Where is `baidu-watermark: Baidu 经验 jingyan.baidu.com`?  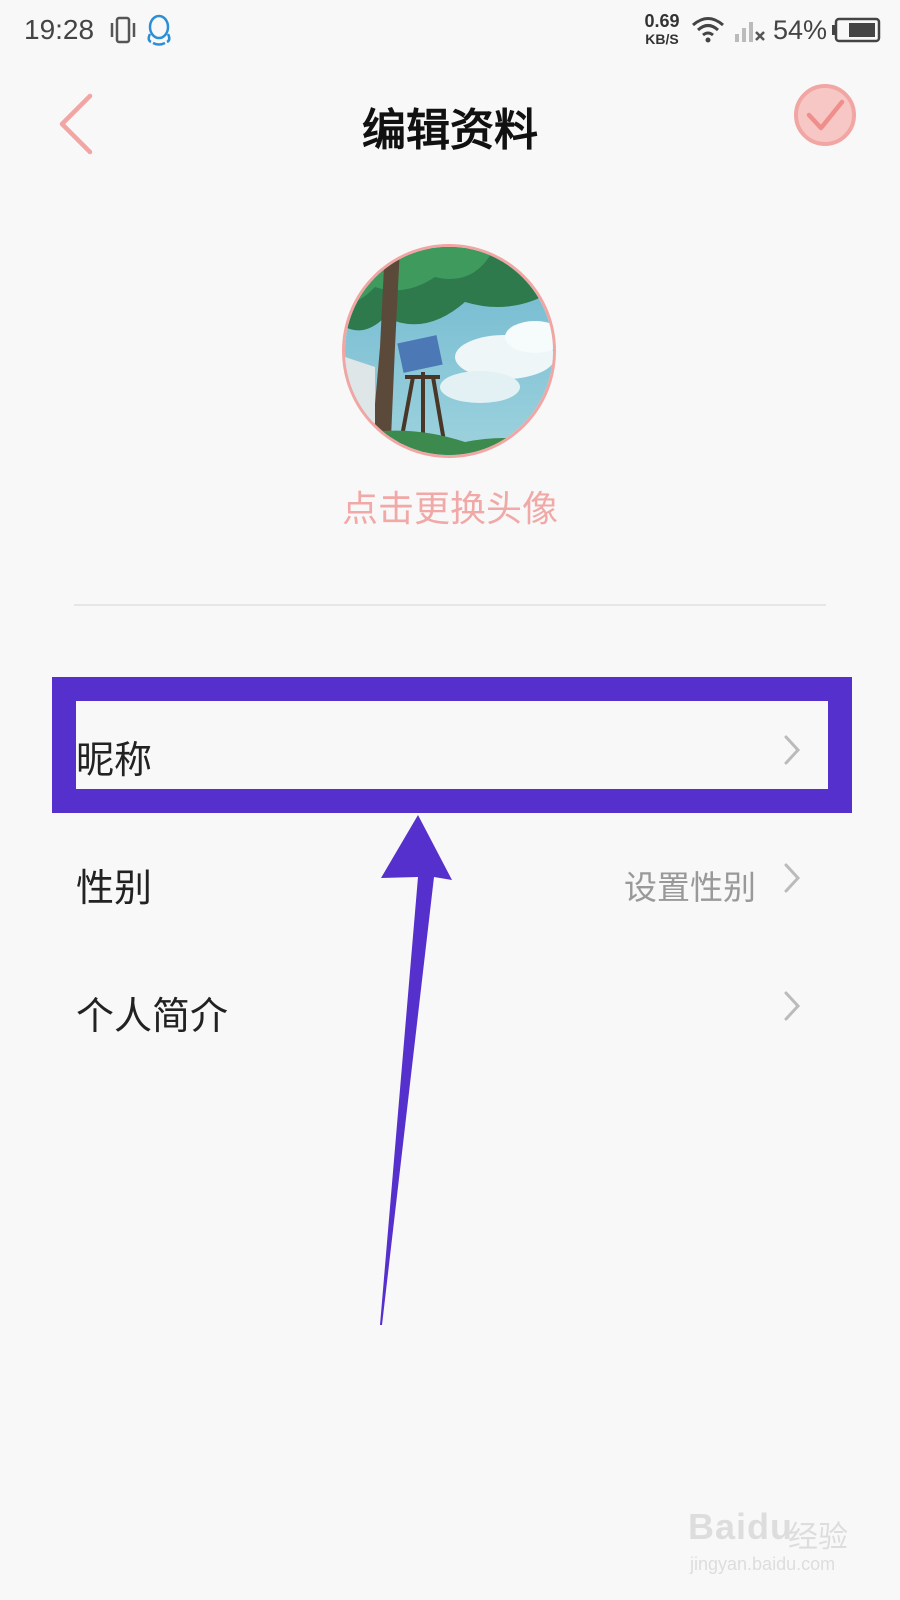 baidu-watermark: Baidu 经验 jingyan.baidu.com is located at coordinates (773, 1546).